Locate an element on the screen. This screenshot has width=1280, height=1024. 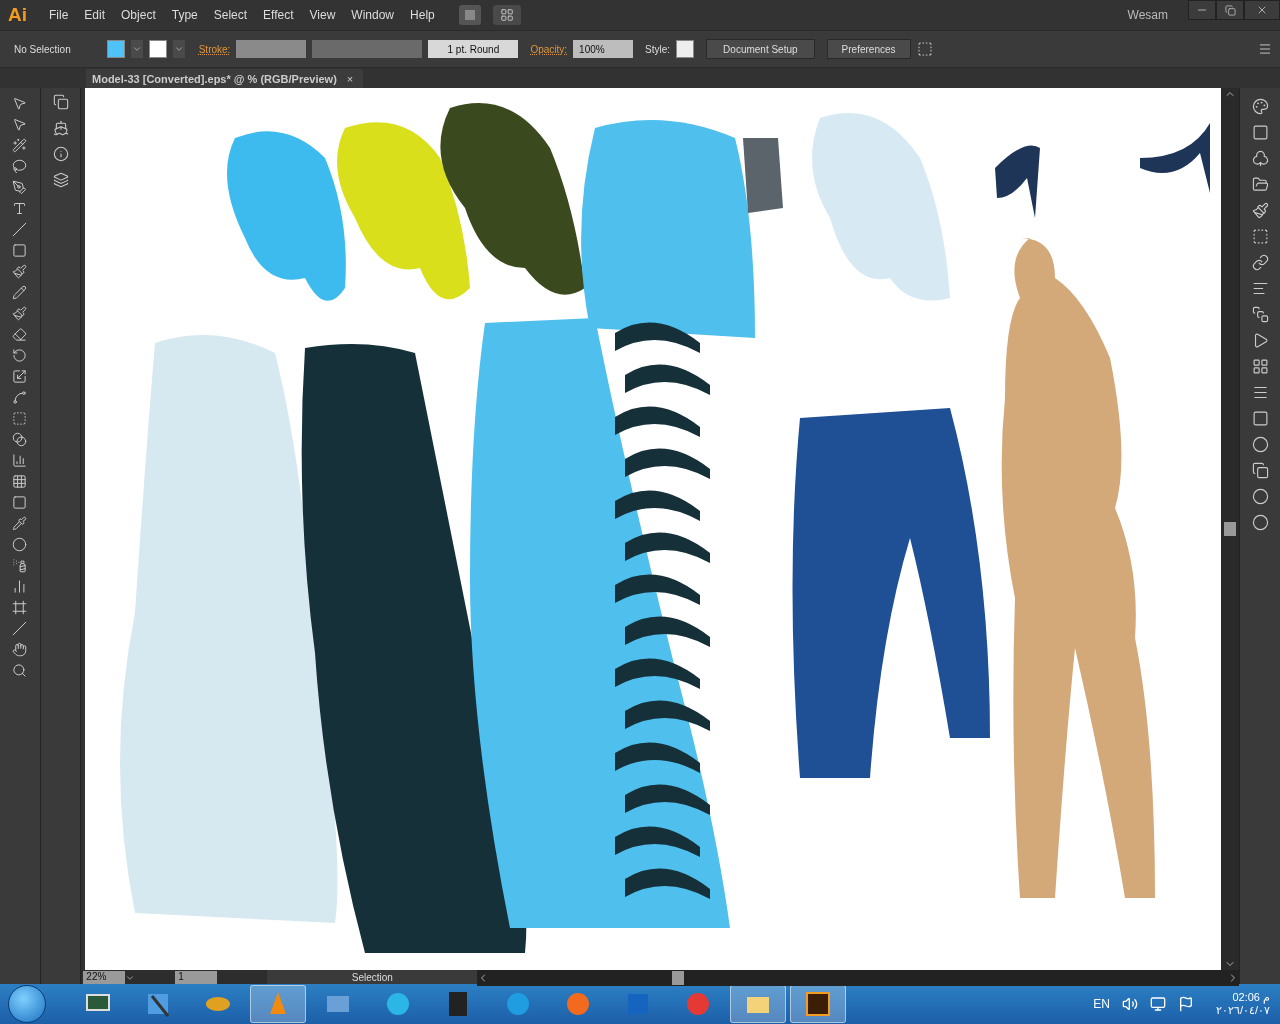
align-icon is located at coordinates (1260, 288).